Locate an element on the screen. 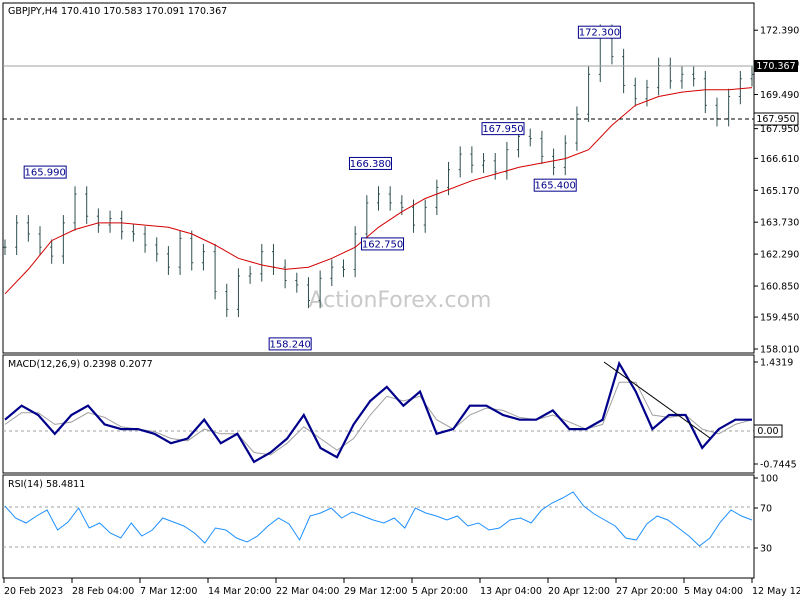 This screenshot has width=800, height=600. price-annotation: 172.300 is located at coordinates (599, 32).